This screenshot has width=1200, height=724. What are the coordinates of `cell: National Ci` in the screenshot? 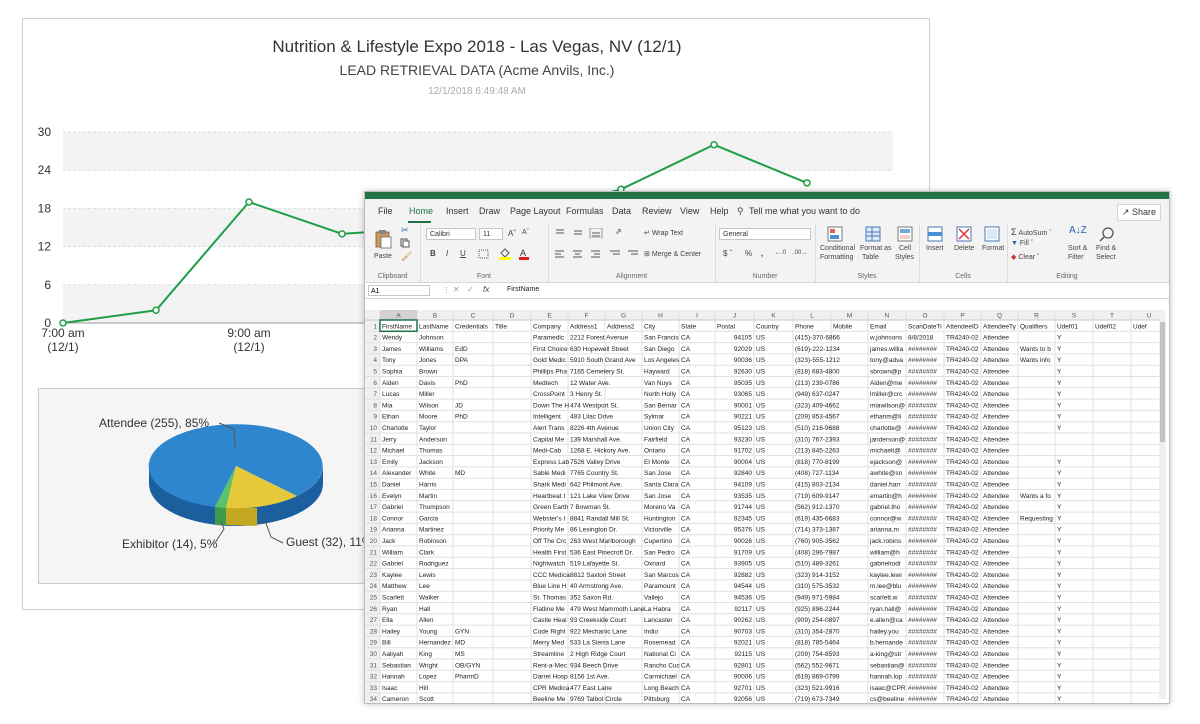 It's located at (660, 654).